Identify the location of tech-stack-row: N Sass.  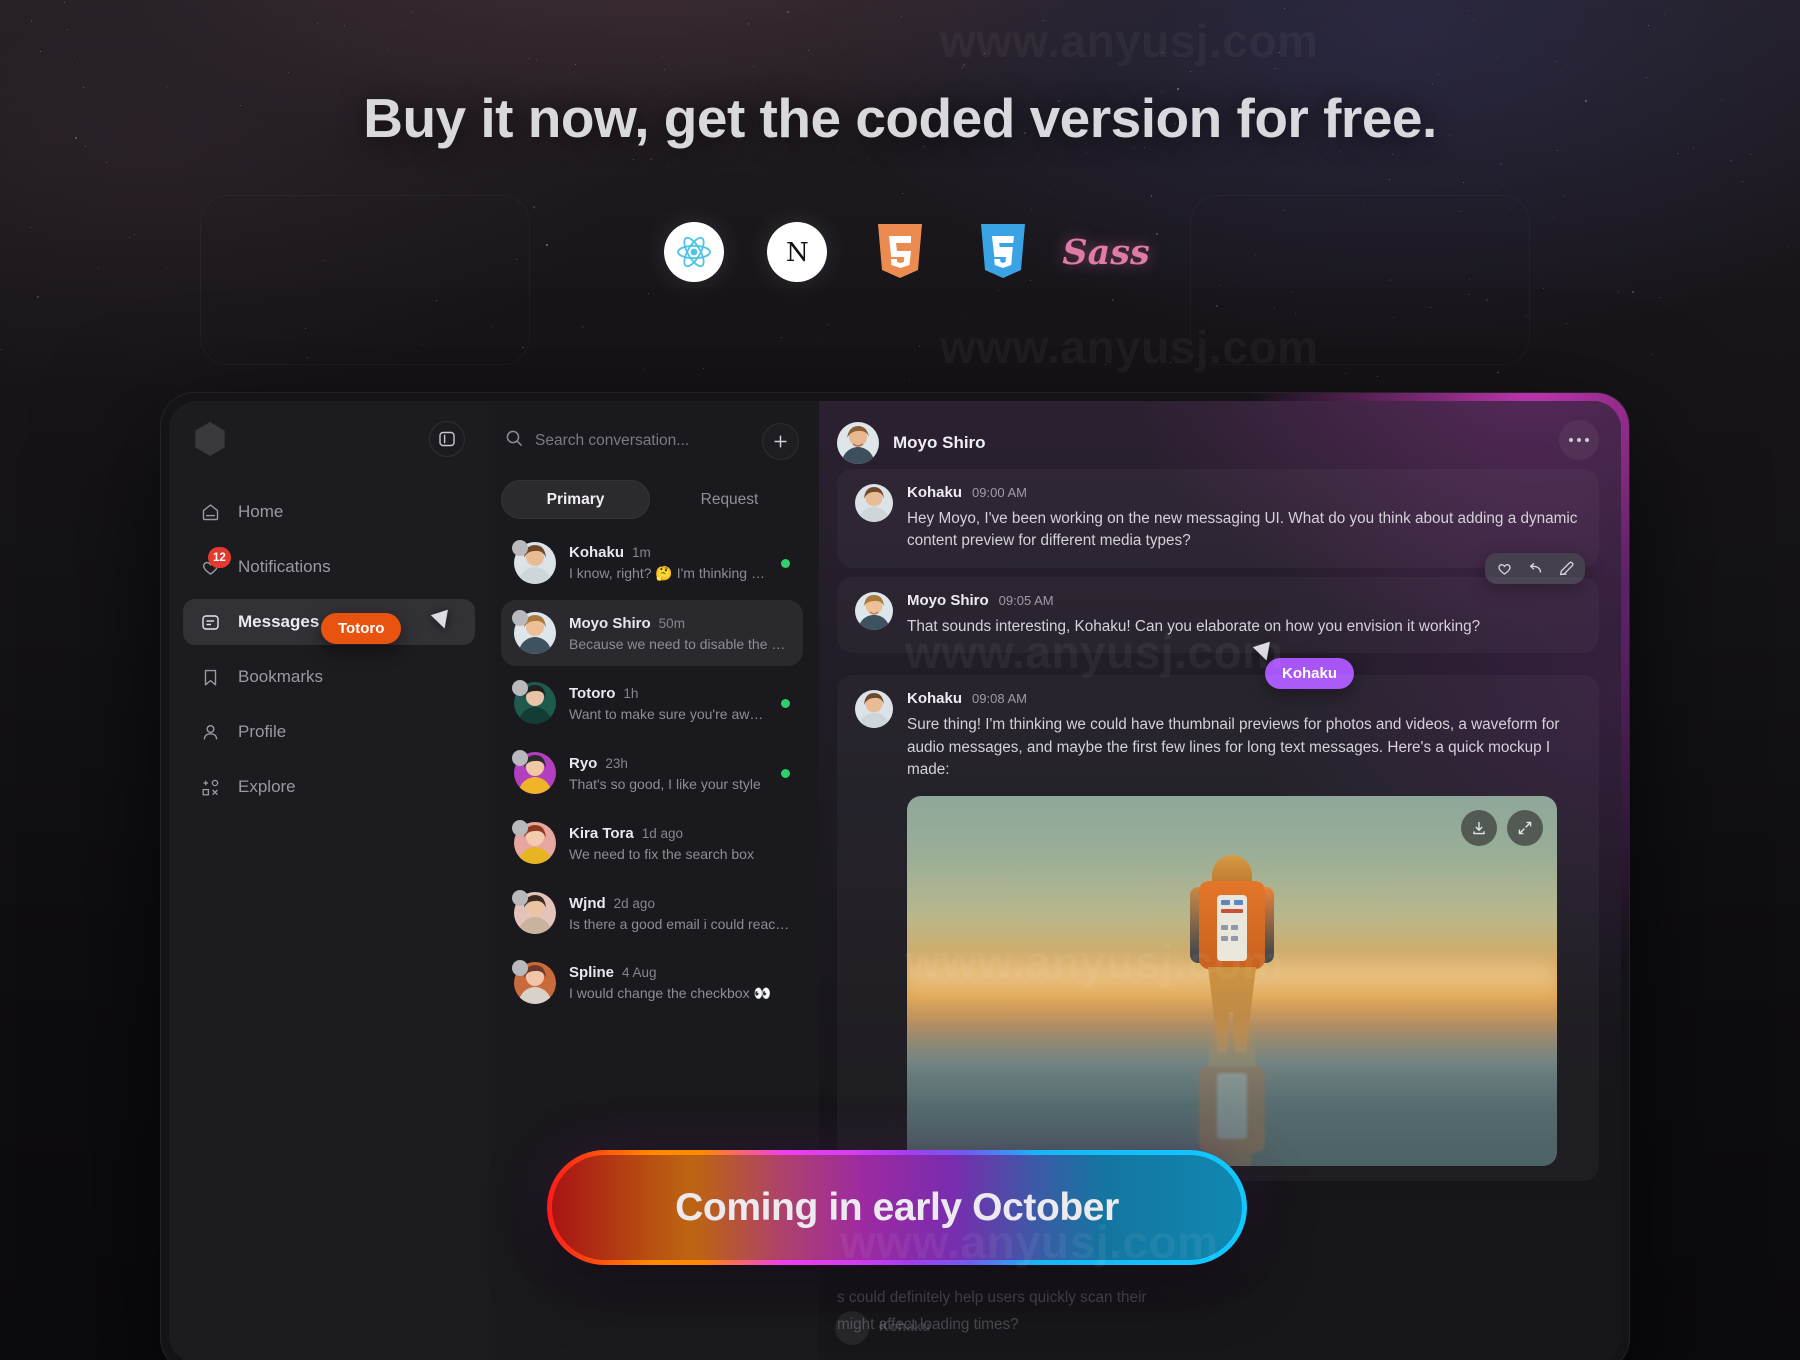
(900, 252).